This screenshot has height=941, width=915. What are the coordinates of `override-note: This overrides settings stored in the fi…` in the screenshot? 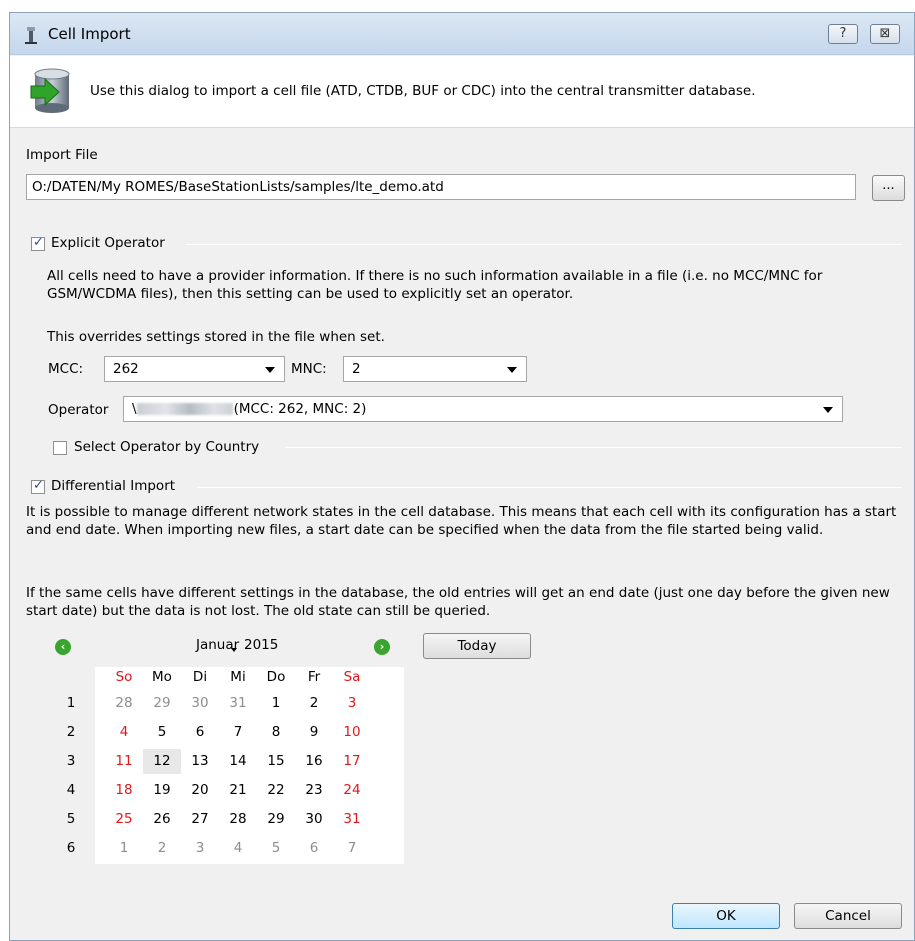 It's located at (216, 337).